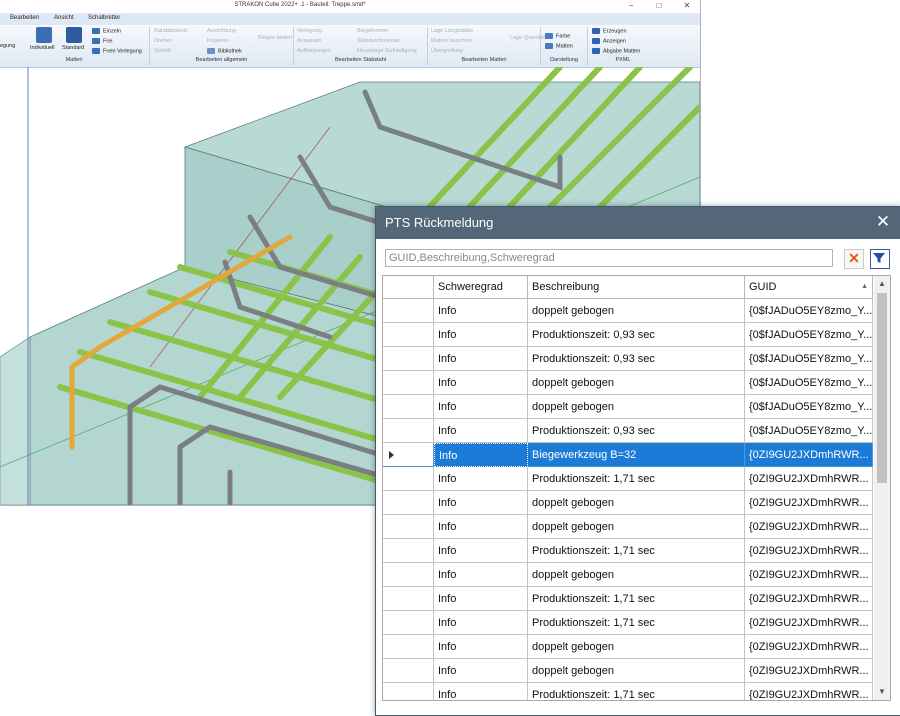 The width and height of the screenshot is (900, 716). Describe the element at coordinates (636, 455) in the screenshot. I see `cell-beschreibung: Biegewerkzeug B=32` at that location.